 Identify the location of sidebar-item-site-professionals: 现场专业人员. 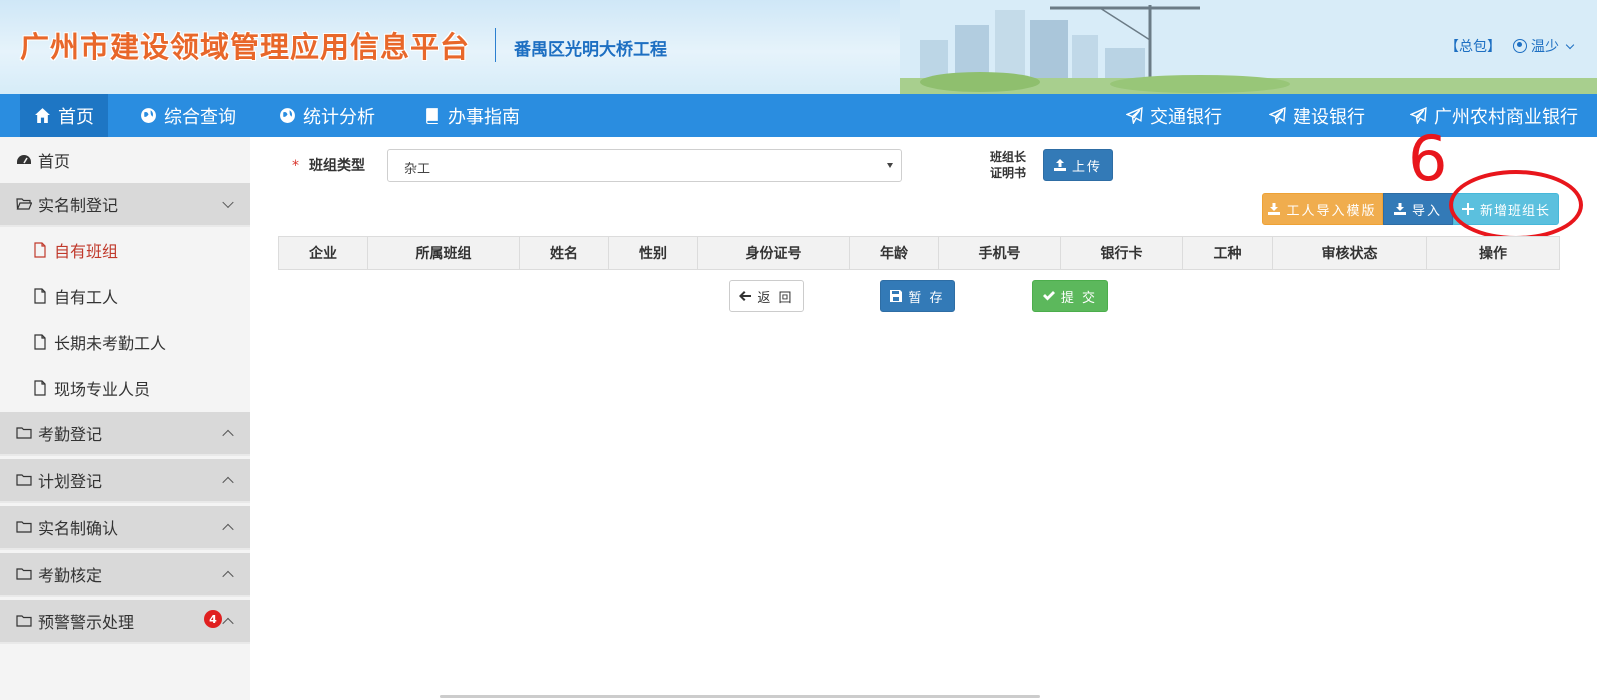
(125, 388).